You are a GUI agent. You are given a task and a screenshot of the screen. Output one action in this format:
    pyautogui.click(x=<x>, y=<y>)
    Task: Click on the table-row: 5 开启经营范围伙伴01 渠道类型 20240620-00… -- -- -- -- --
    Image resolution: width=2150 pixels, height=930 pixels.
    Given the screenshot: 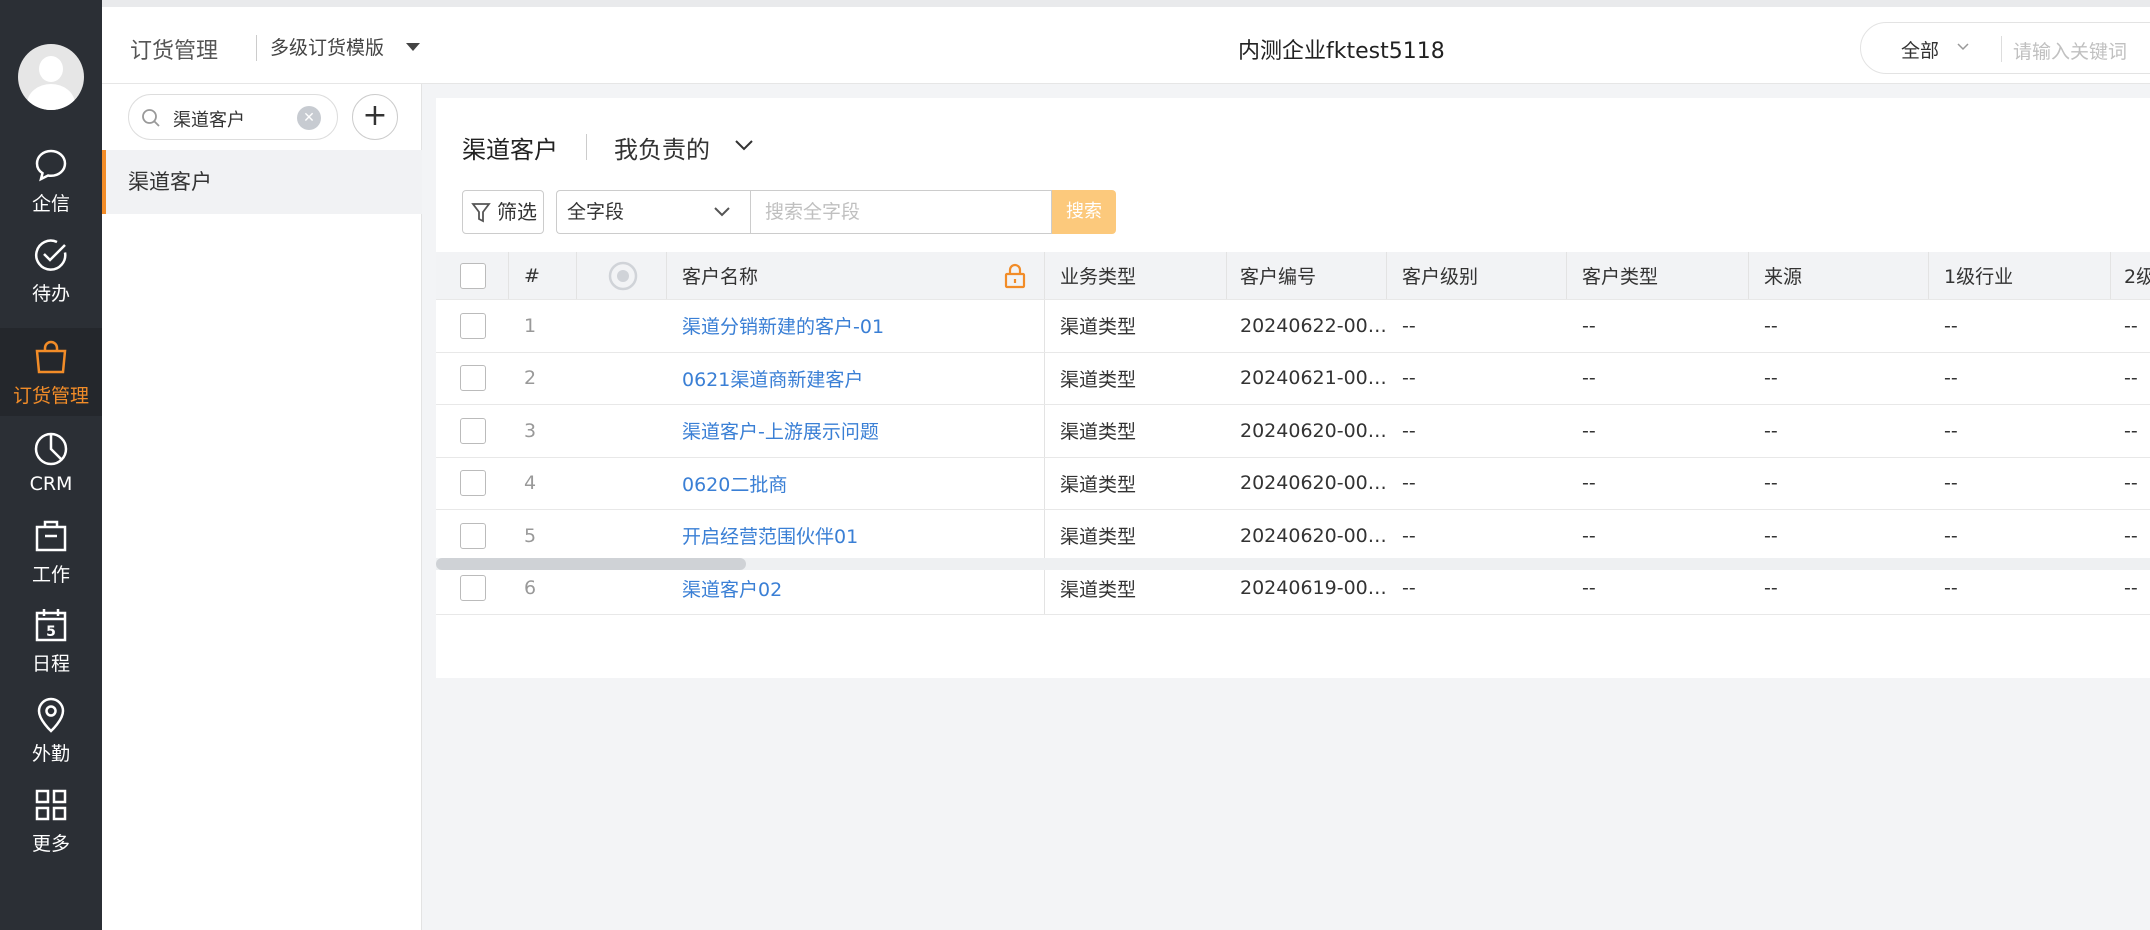 What is the action you would take?
    pyautogui.click(x=1293, y=536)
    